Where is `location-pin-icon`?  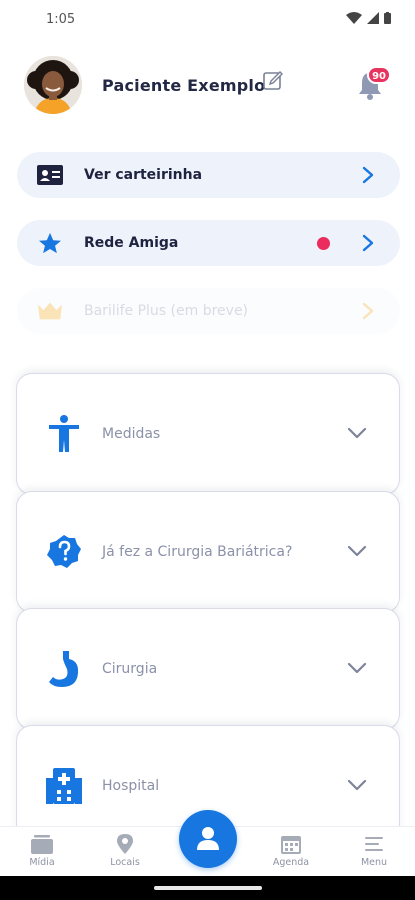
location-pin-icon is located at coordinates (125, 844).